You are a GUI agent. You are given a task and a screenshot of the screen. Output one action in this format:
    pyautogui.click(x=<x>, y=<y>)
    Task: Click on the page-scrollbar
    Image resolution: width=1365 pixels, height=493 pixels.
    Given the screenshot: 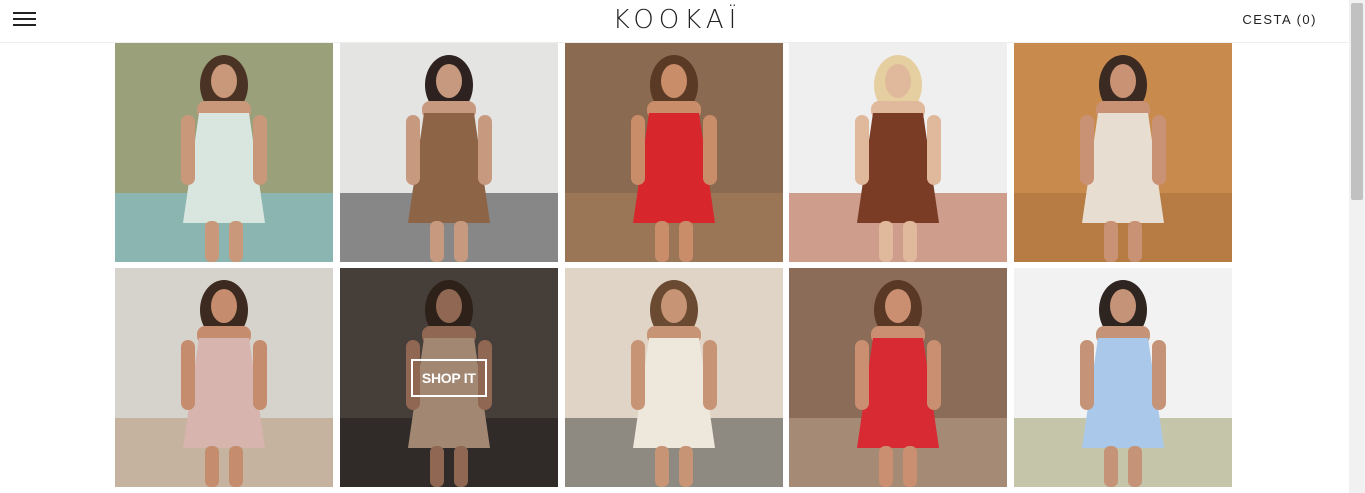 What is the action you would take?
    pyautogui.click(x=1357, y=246)
    